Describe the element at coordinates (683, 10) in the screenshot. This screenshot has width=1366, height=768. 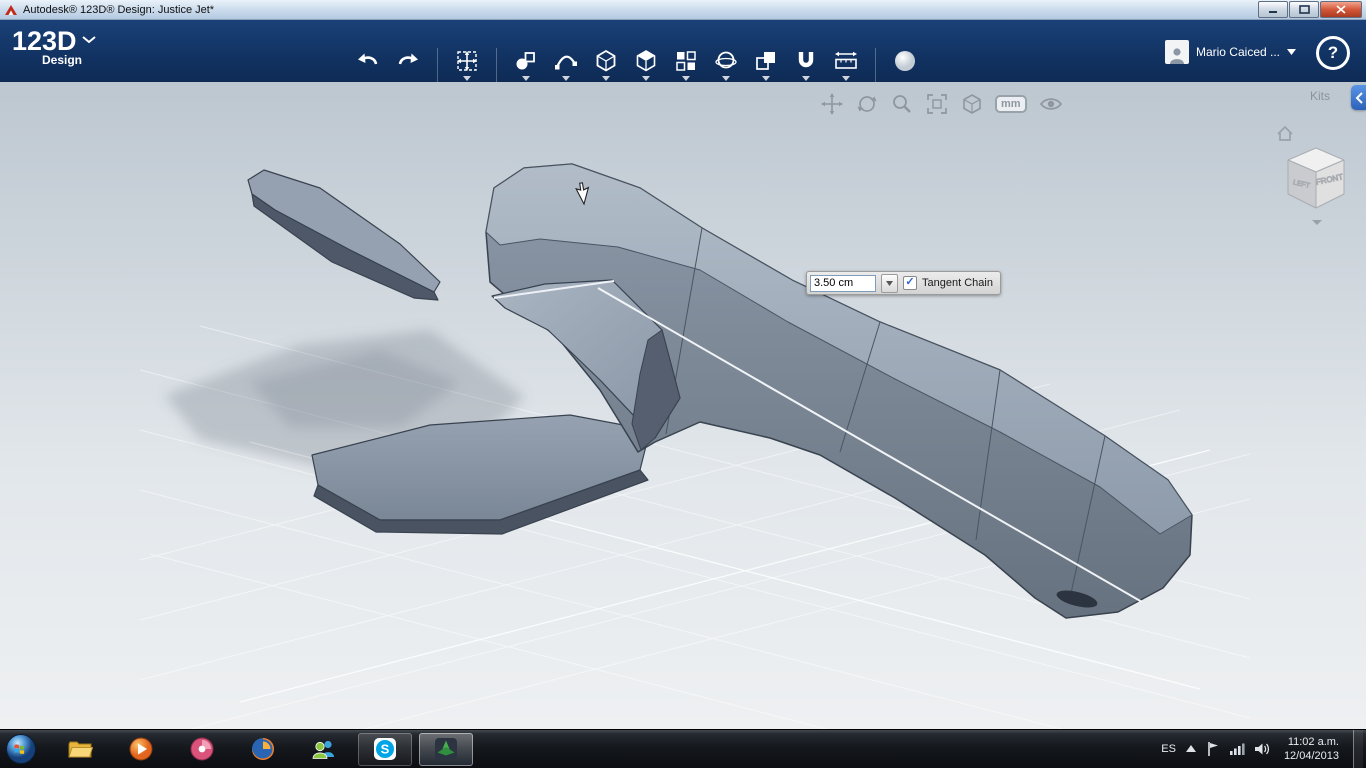
I see `window-titlebar: Autodesk® 123D® Design: Justice Jet*` at that location.